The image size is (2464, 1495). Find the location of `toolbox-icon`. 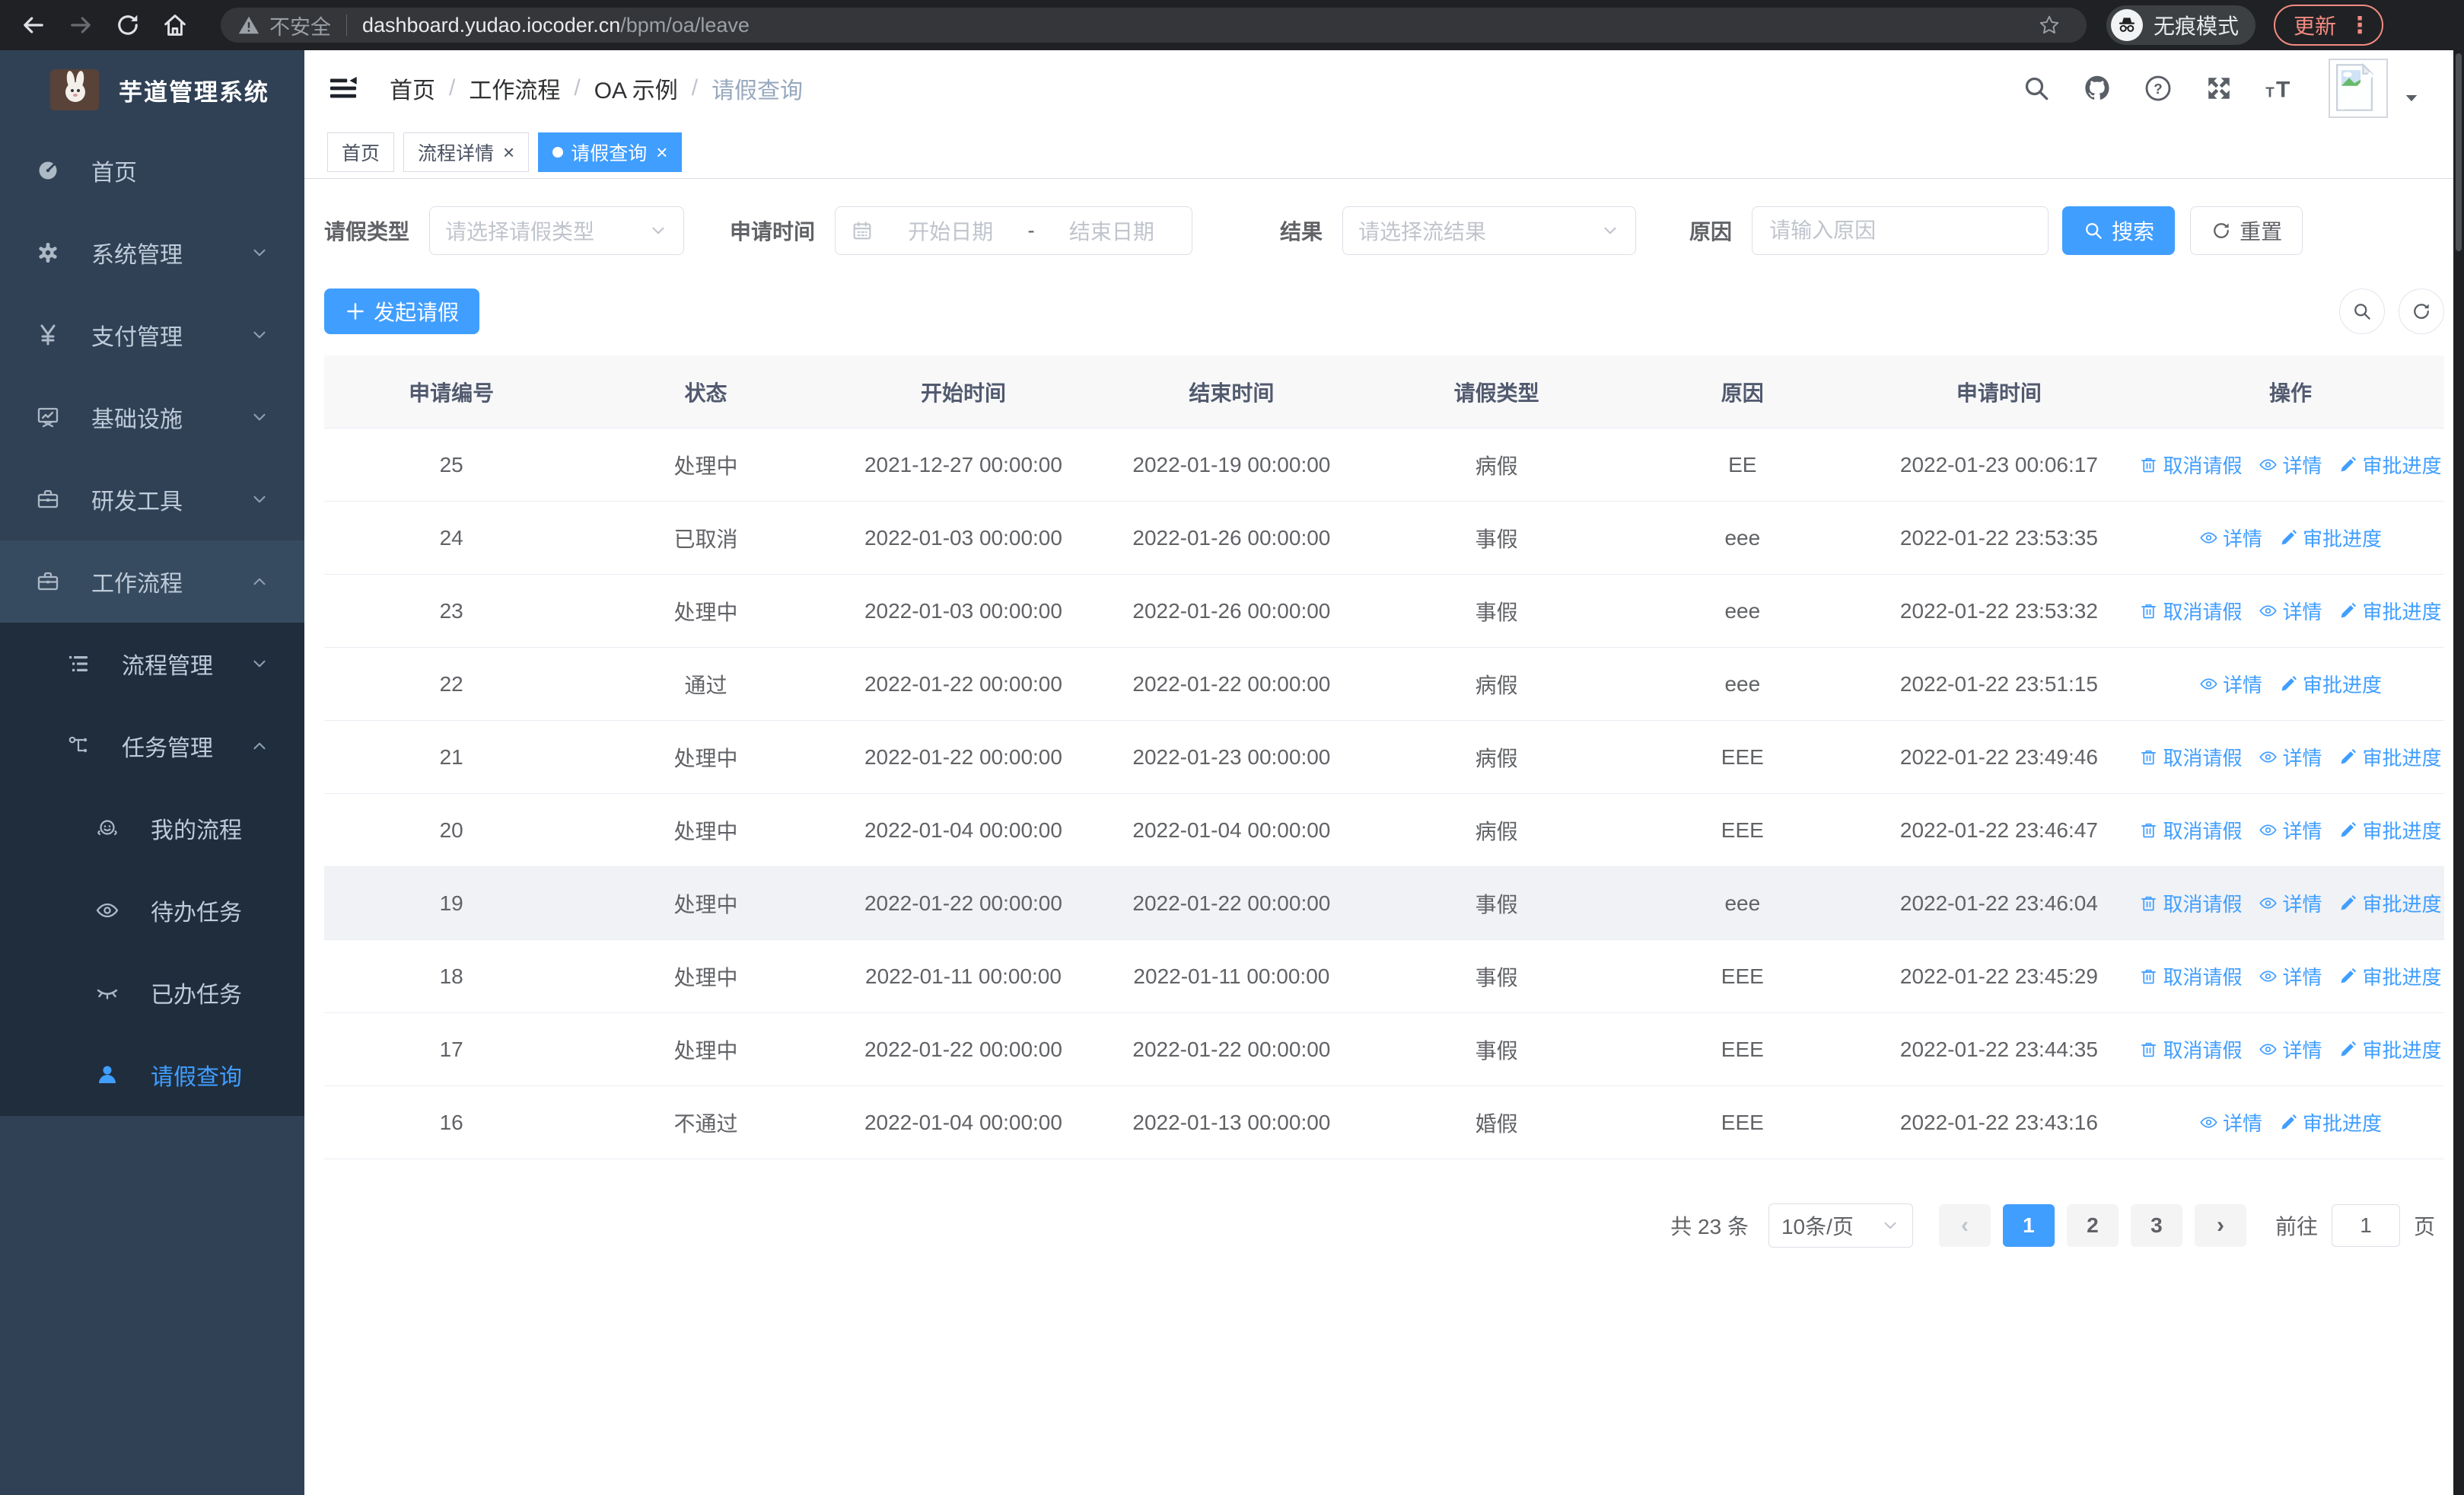

toolbox-icon is located at coordinates (47, 500).